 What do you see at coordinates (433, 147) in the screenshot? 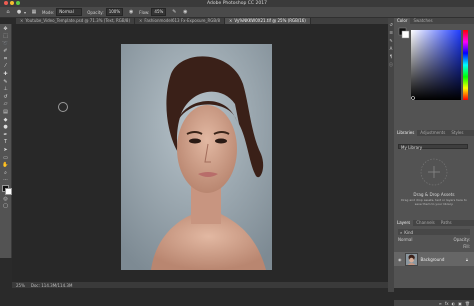
I see `library-select: My Library` at bounding box center [433, 147].